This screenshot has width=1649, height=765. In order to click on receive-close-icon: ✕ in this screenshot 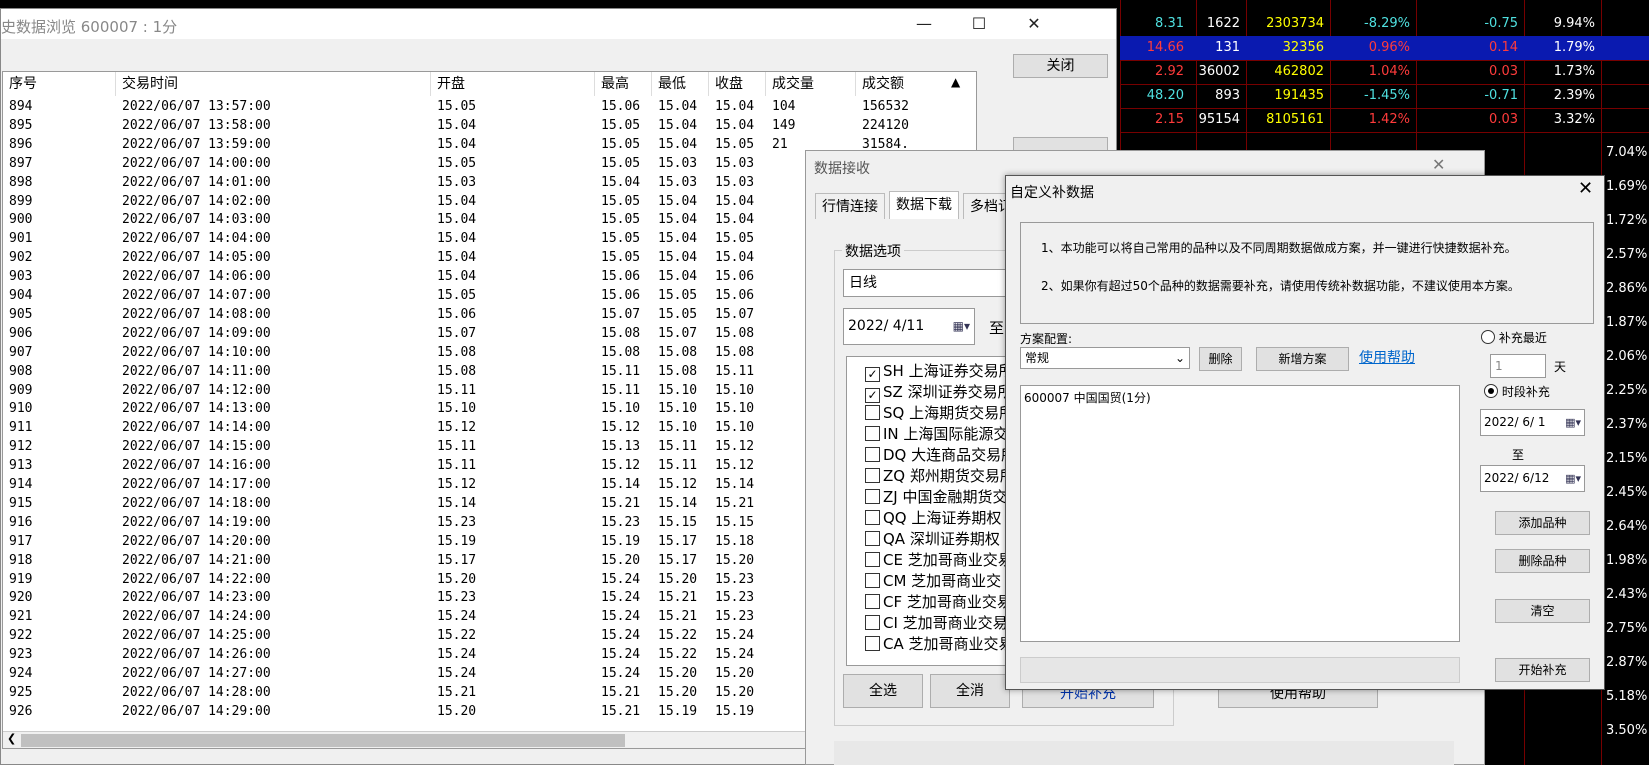, I will do `click(1438, 164)`.